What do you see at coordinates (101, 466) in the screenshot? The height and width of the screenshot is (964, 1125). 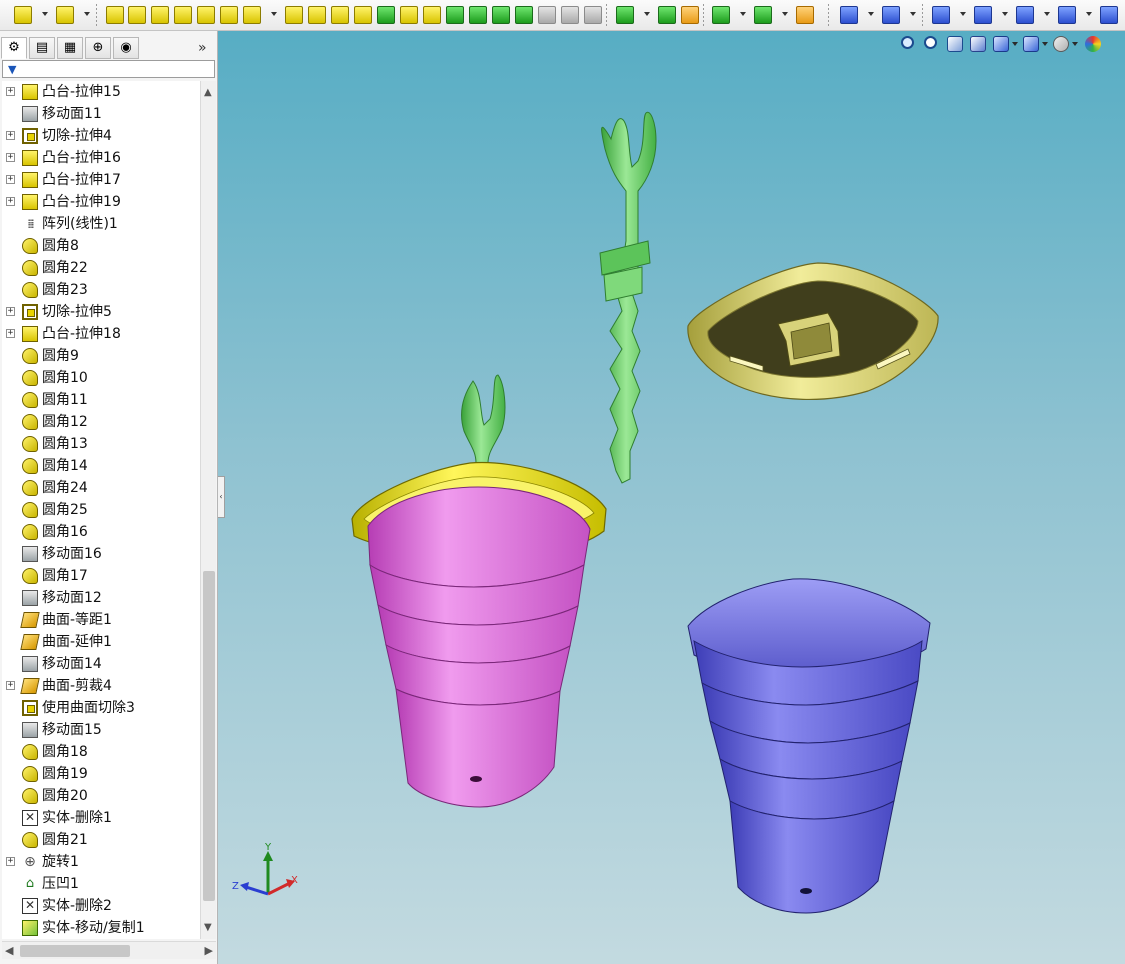 I see `feature-tree-item: 圆角14` at bounding box center [101, 466].